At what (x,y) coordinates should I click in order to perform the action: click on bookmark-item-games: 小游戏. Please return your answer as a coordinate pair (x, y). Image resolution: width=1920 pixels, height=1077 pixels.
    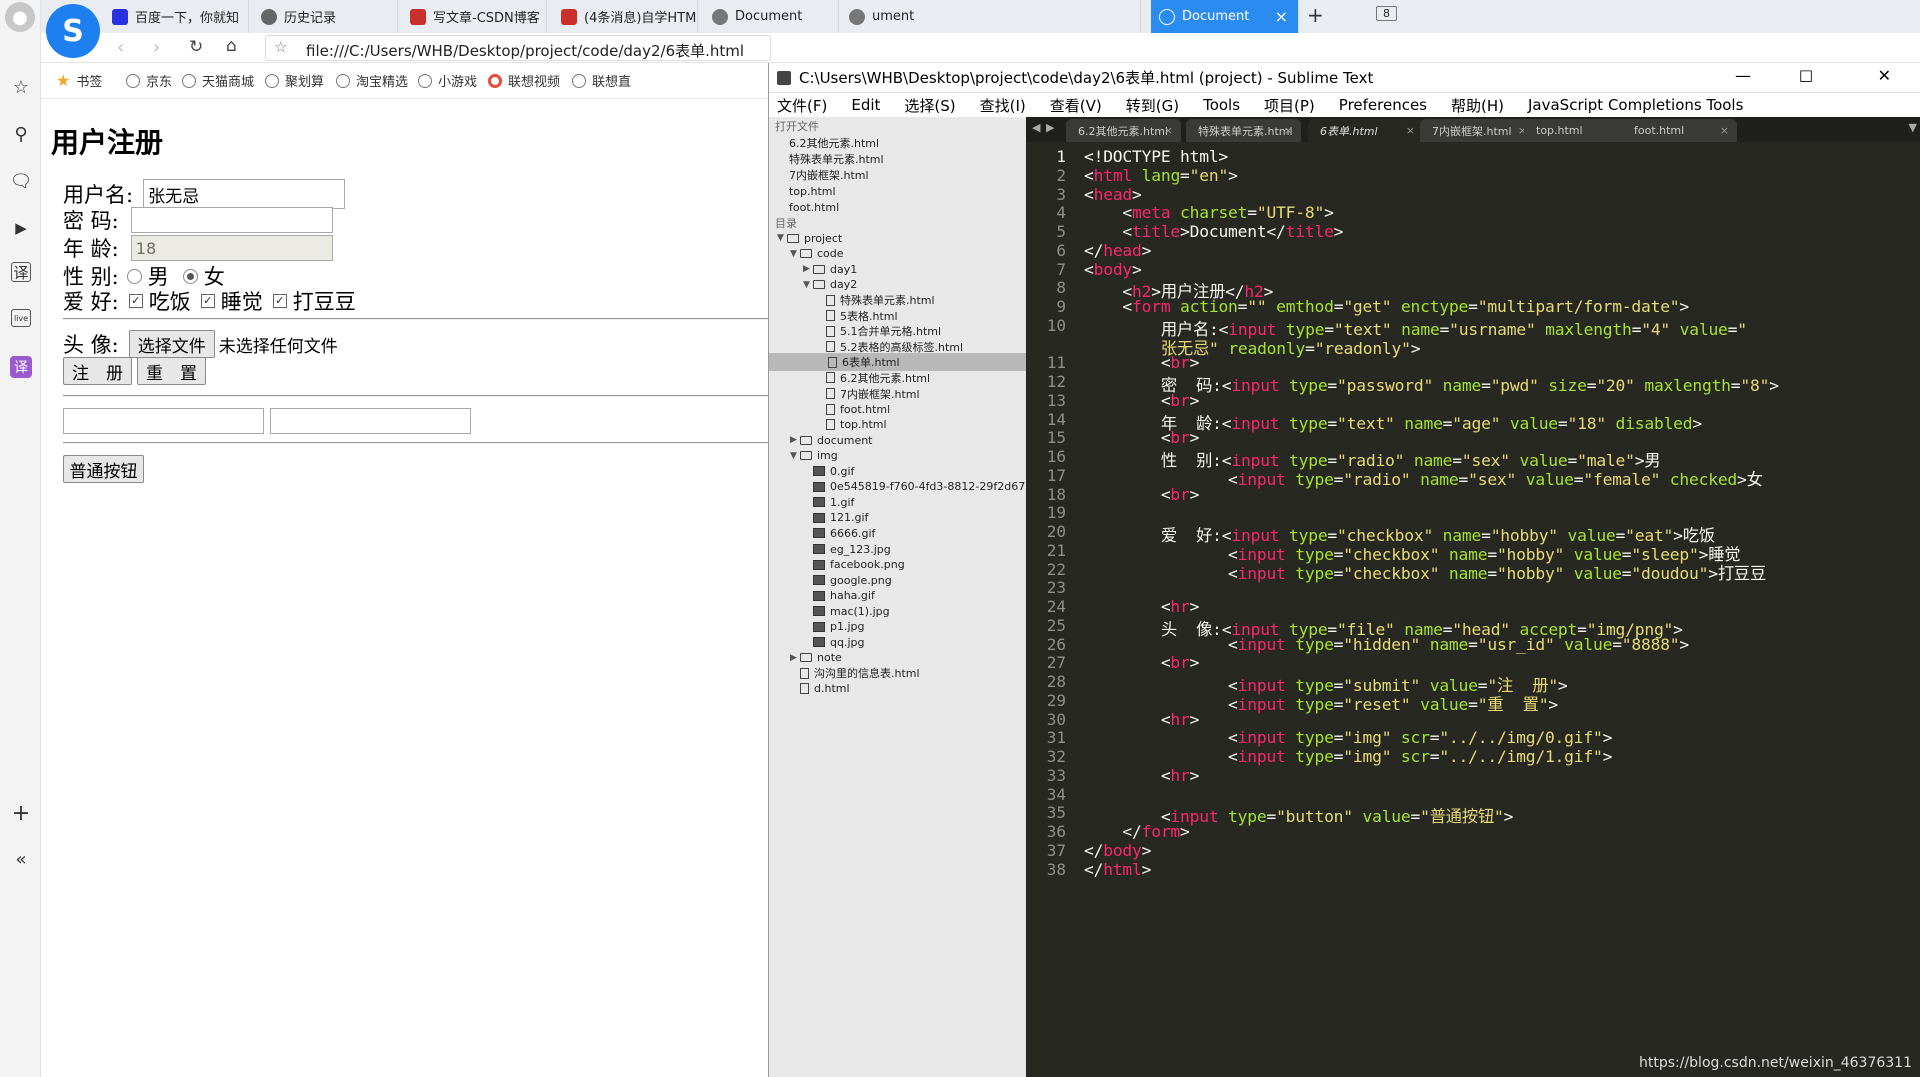
    Looking at the image, I should click on (447, 80).